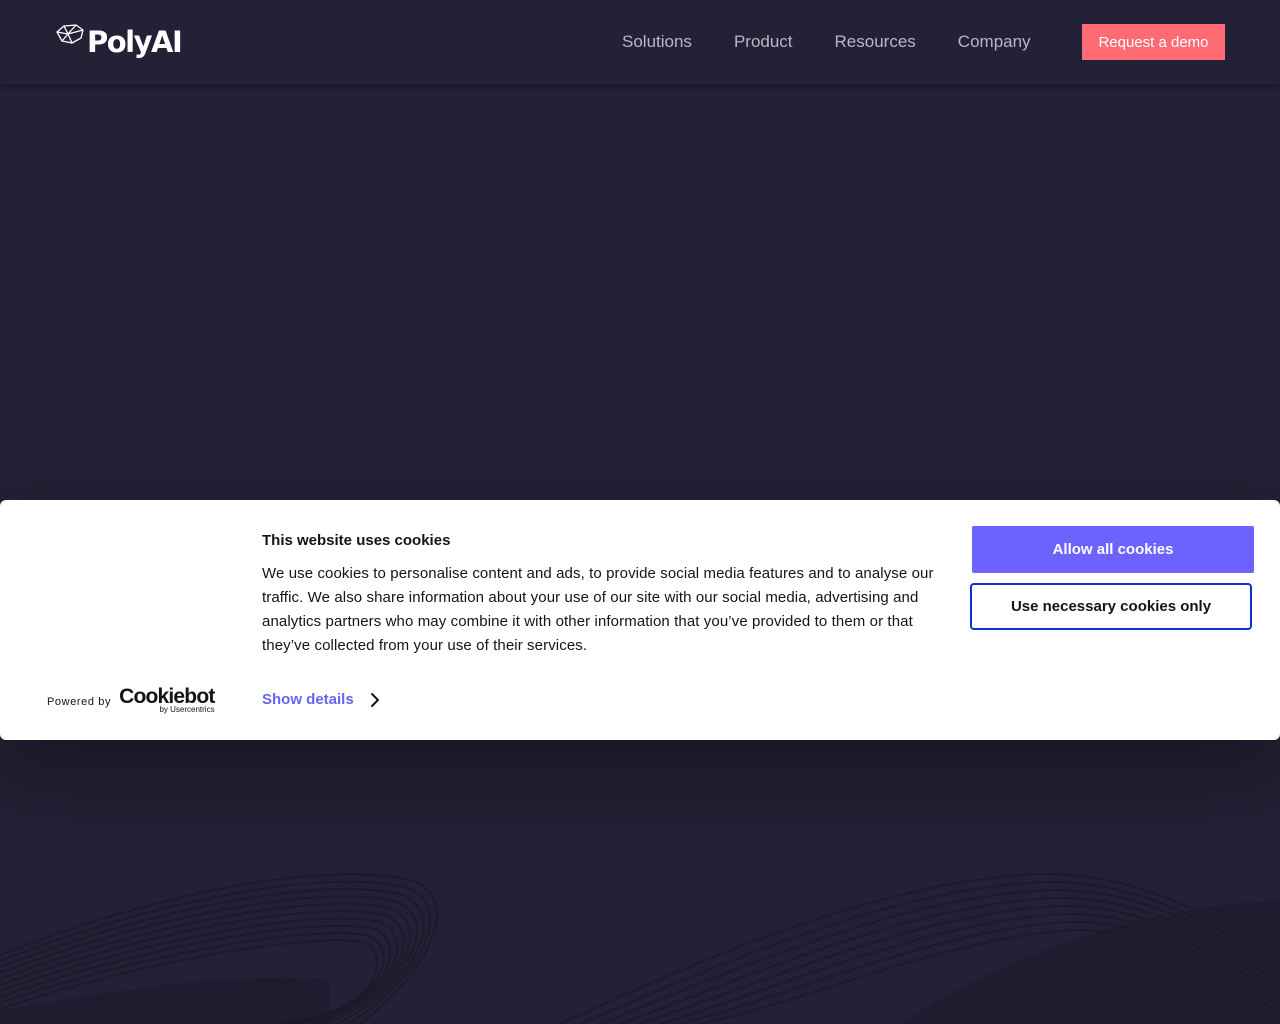 The height and width of the screenshot is (1024, 1280). I want to click on nav-item-solutions: Solutions, so click(657, 42).